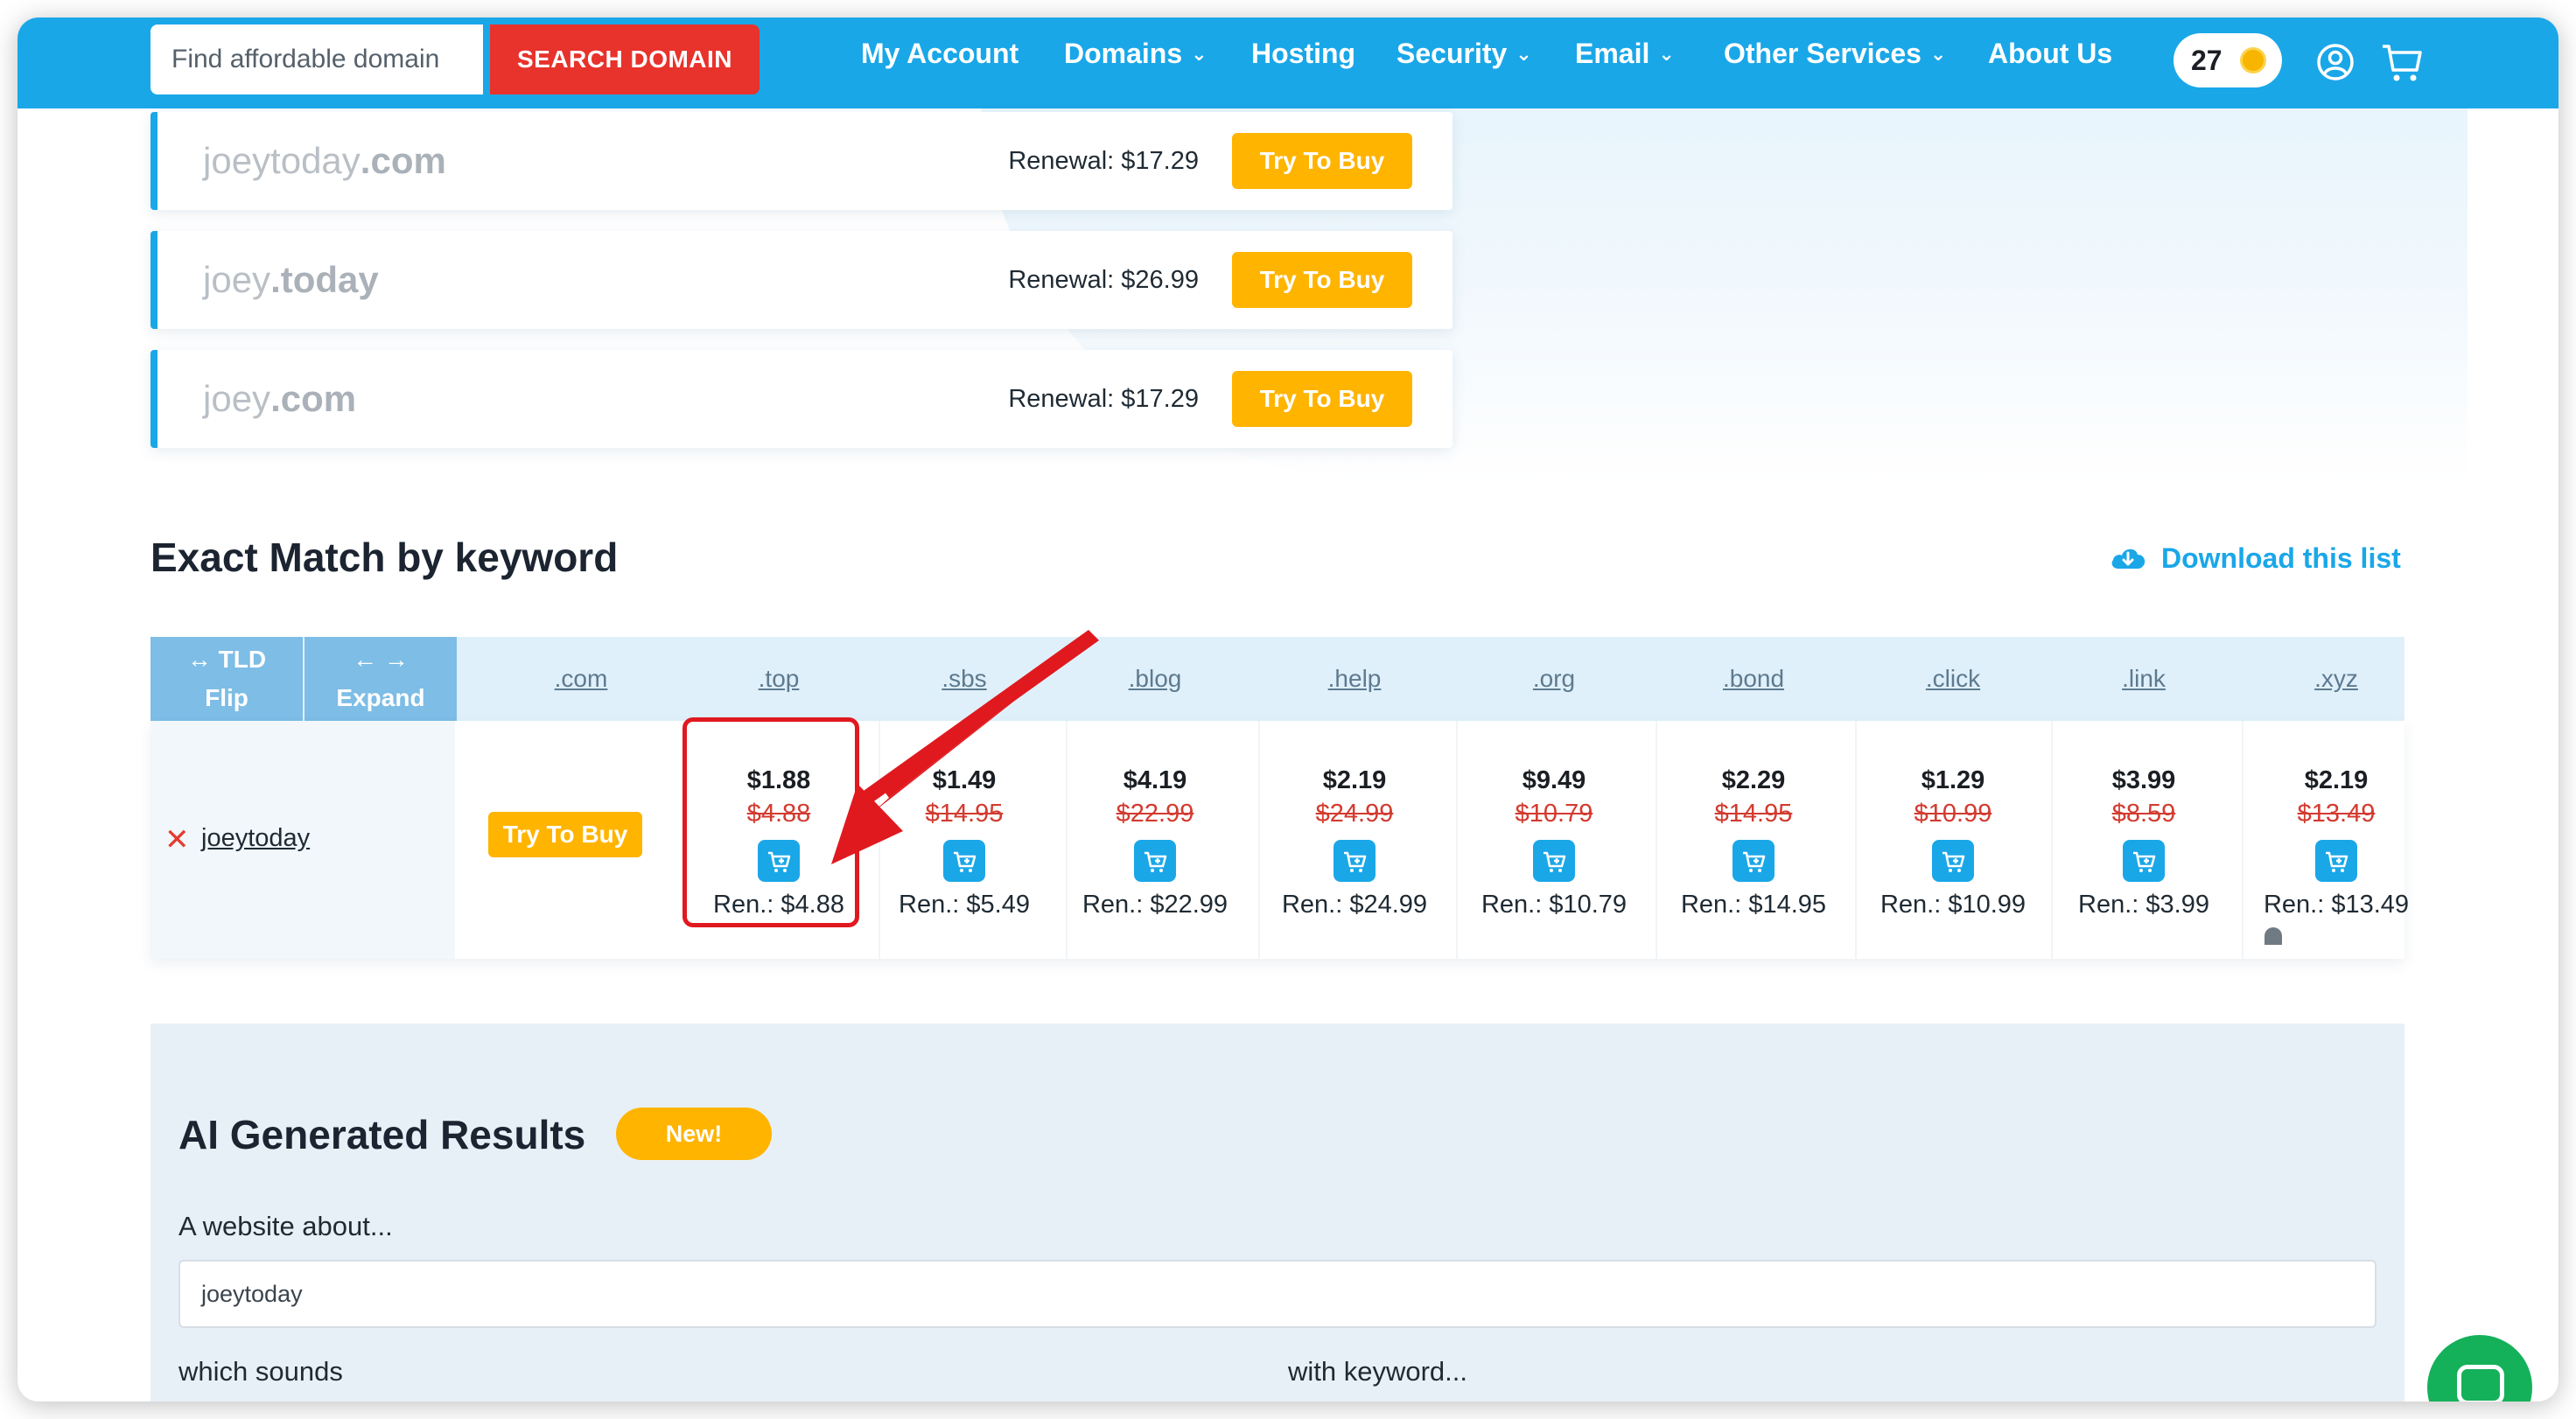 The height and width of the screenshot is (1419, 2576). I want to click on nav-label: Domains, so click(1123, 53).